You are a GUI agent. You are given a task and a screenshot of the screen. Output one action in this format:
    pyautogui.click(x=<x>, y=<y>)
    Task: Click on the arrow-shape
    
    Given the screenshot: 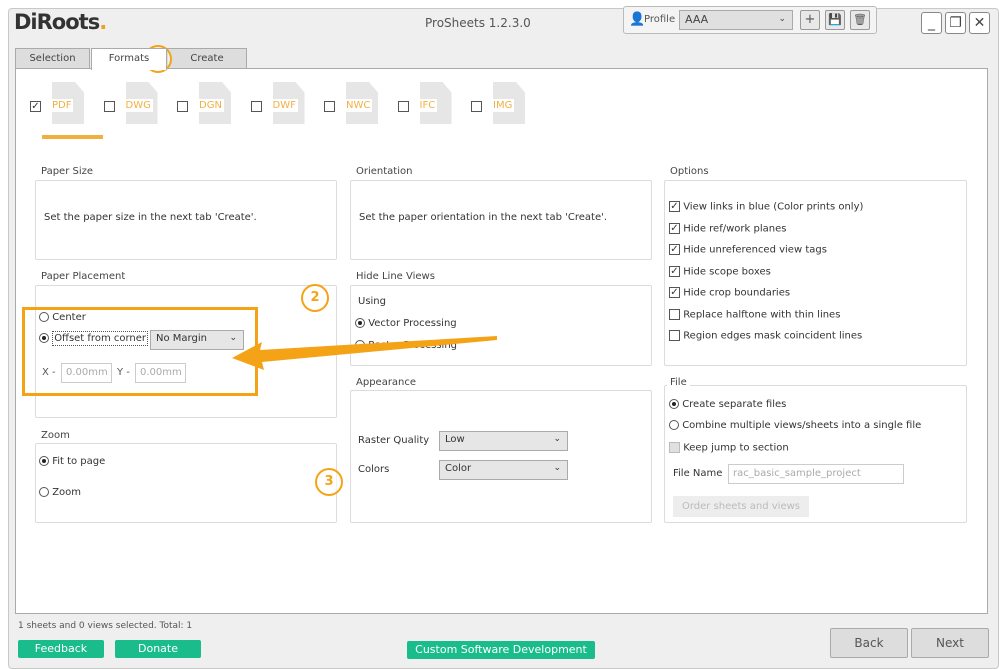 What is the action you would take?
    pyautogui.click(x=364, y=353)
    